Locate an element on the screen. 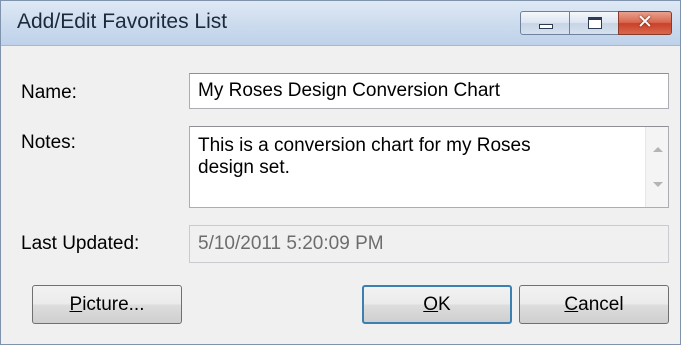  title-bar: Add/Edit Favorites List ✕ is located at coordinates (340, 23).